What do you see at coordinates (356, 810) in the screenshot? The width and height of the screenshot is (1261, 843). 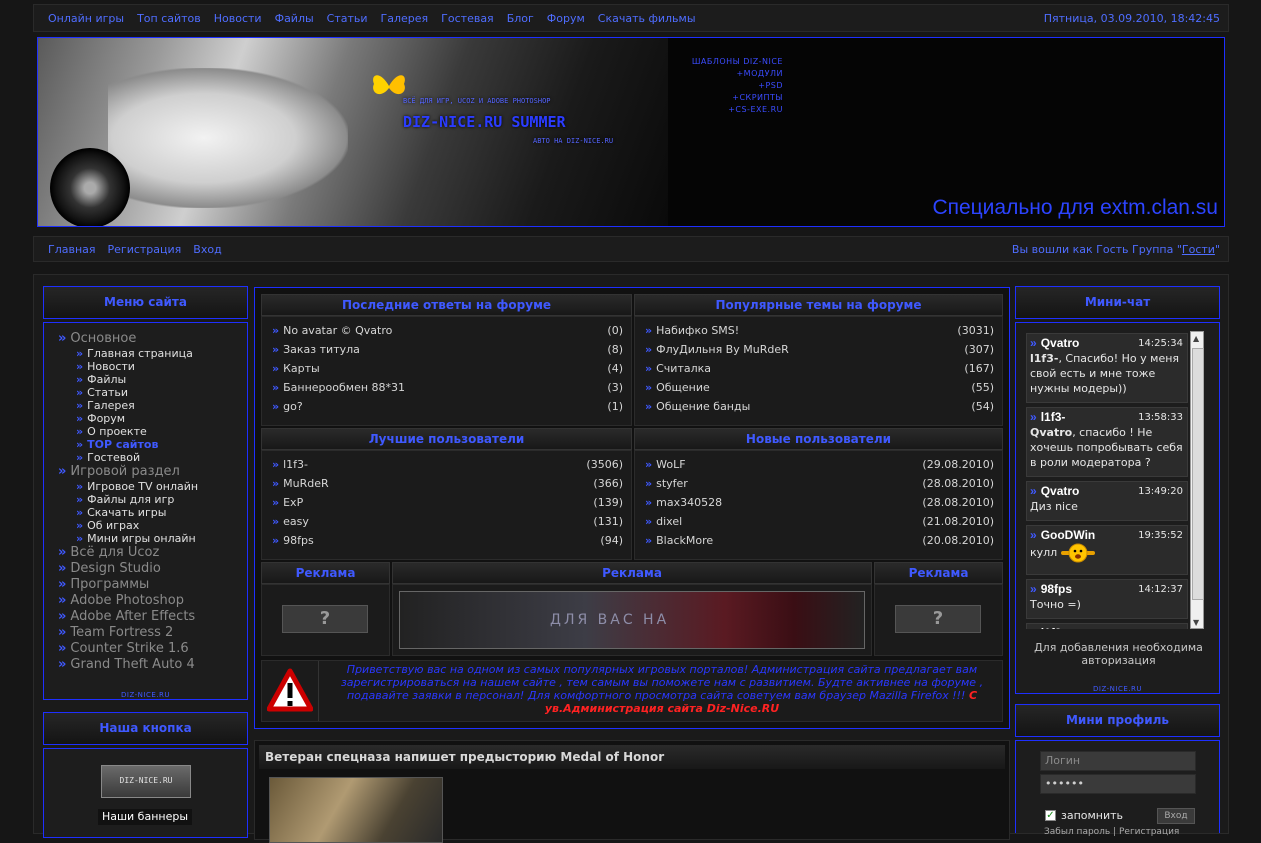 I see `news-thumbnail` at bounding box center [356, 810].